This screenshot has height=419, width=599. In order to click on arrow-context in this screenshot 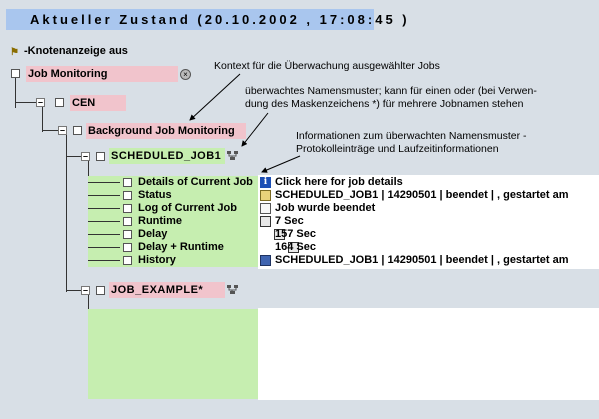, I will do `click(215, 97)`.